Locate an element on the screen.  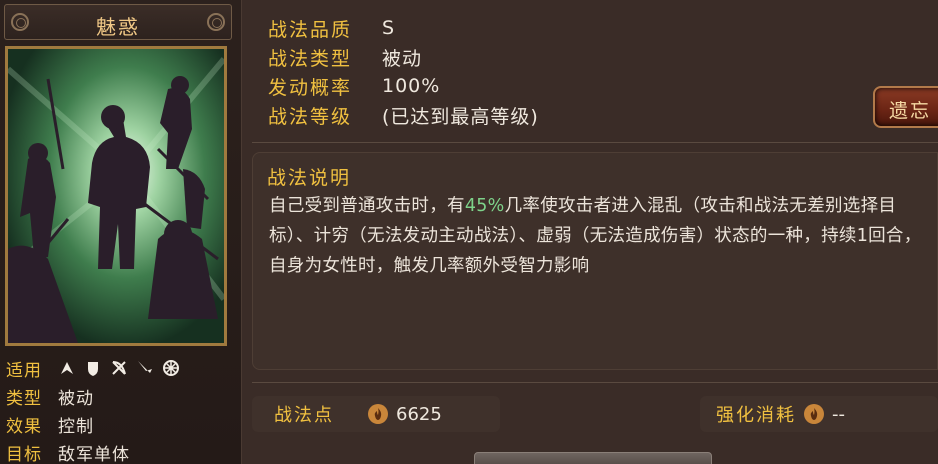
forget-button: 遗忘 is located at coordinates (905, 107).